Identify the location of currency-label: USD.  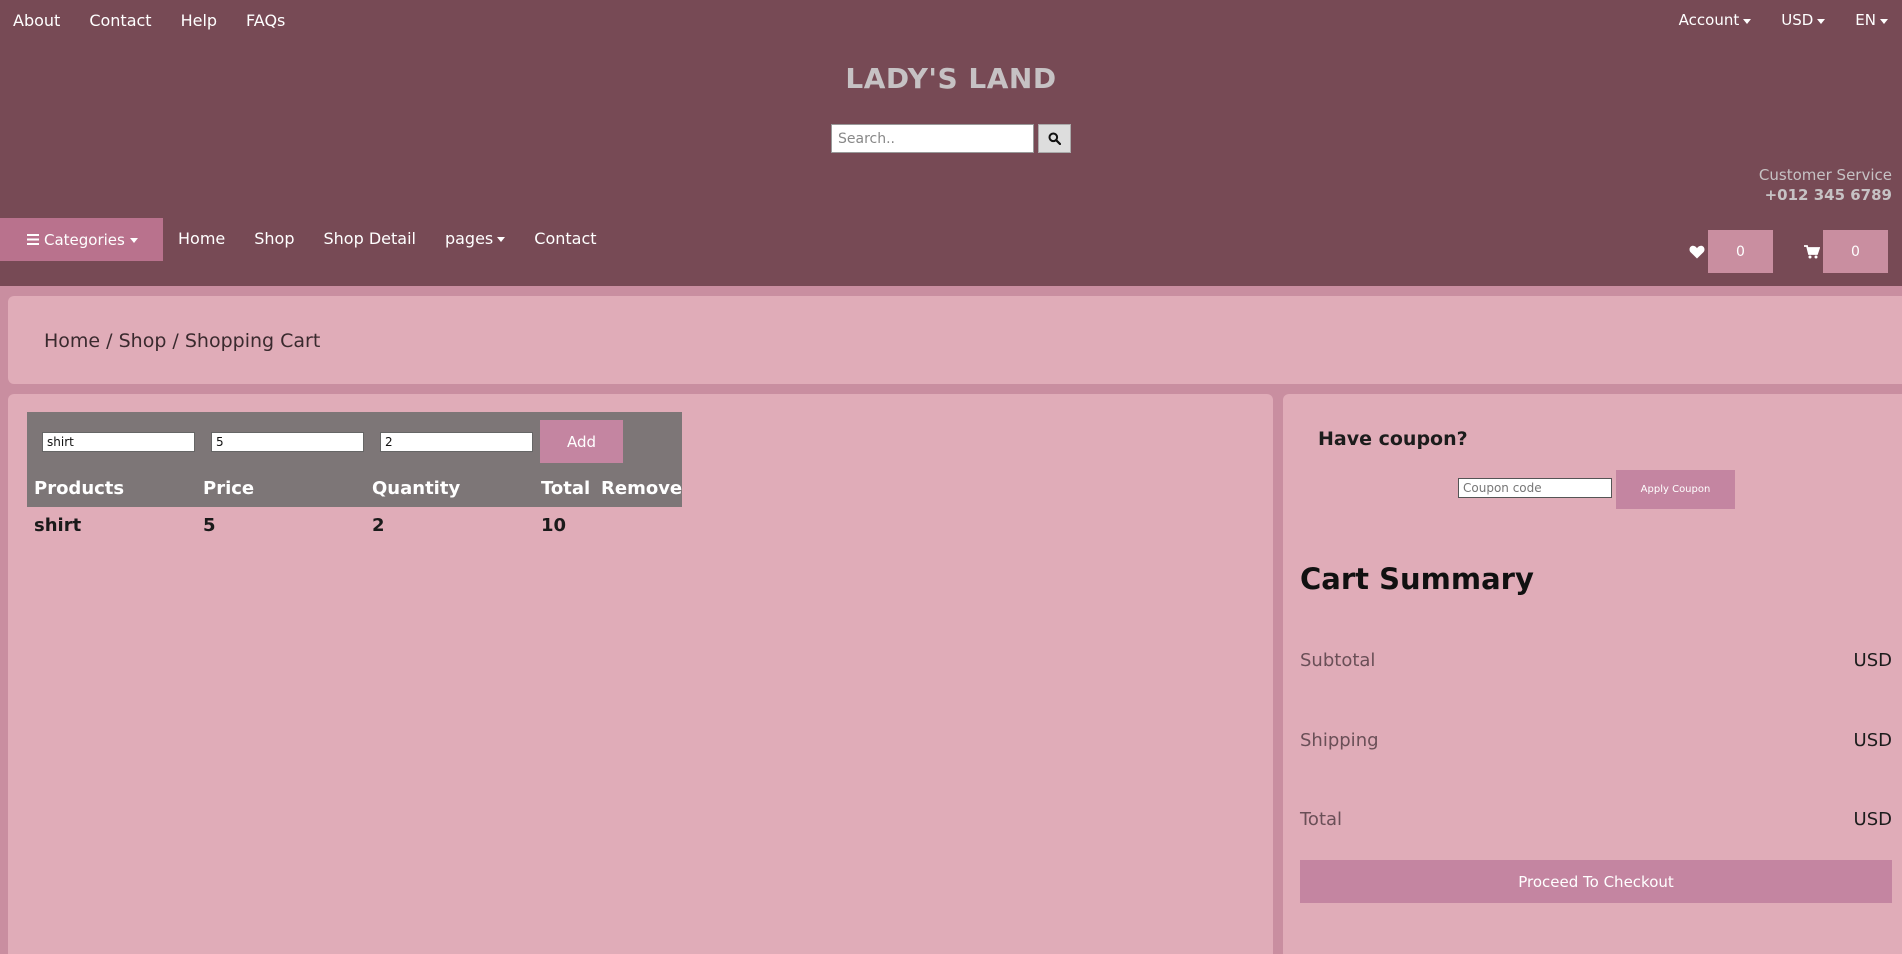
(1797, 20).